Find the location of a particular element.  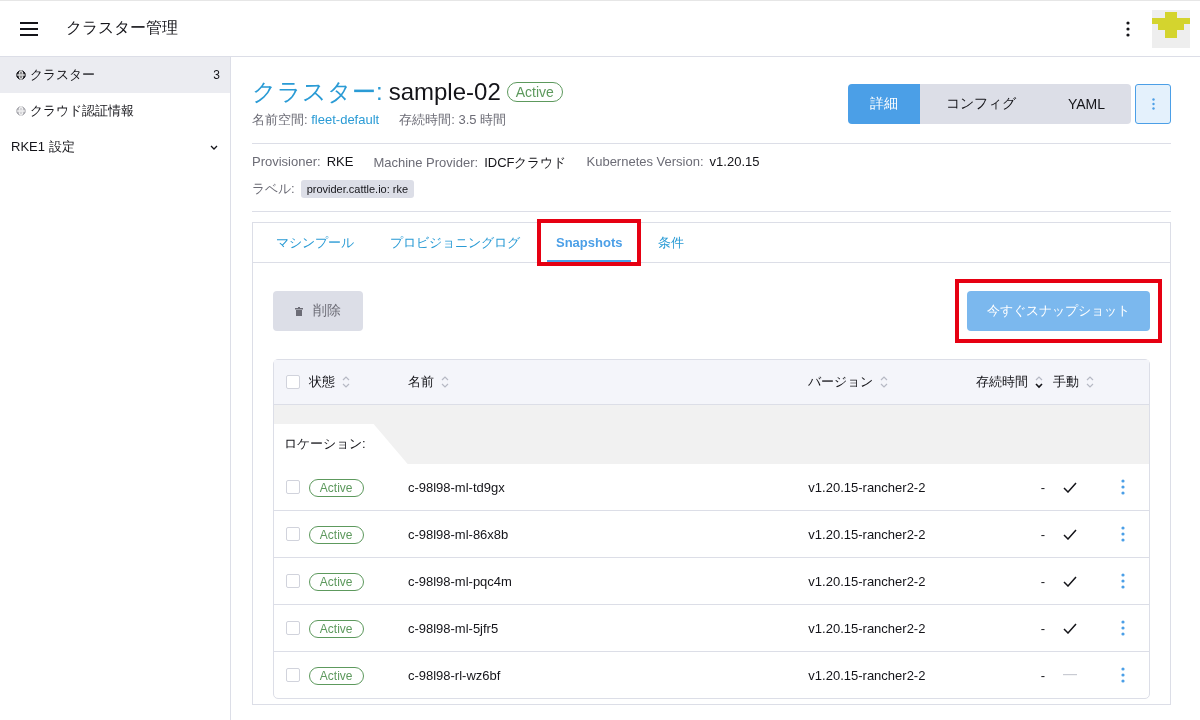

table-cell-text: c-98l98-rl-wz6bf is located at coordinates (454, 675).